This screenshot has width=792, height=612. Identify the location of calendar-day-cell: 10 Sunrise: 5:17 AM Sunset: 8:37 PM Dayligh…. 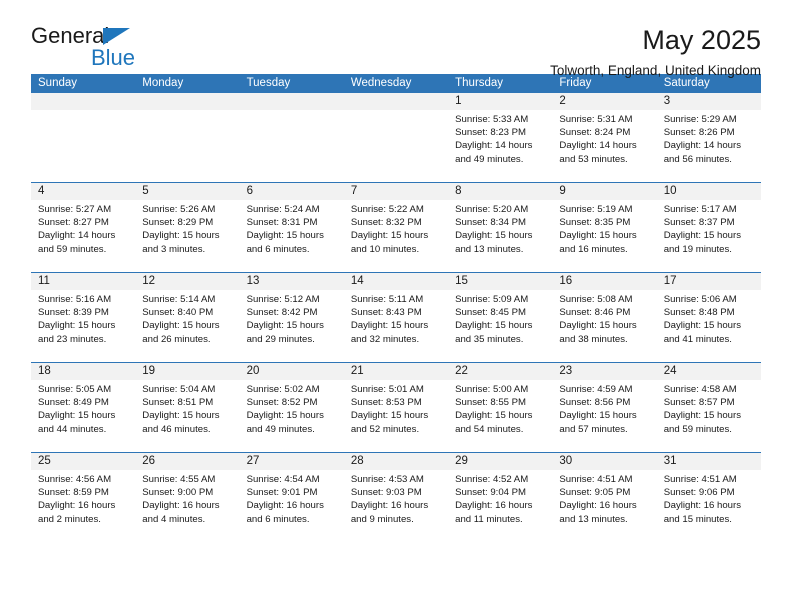
(708, 227).